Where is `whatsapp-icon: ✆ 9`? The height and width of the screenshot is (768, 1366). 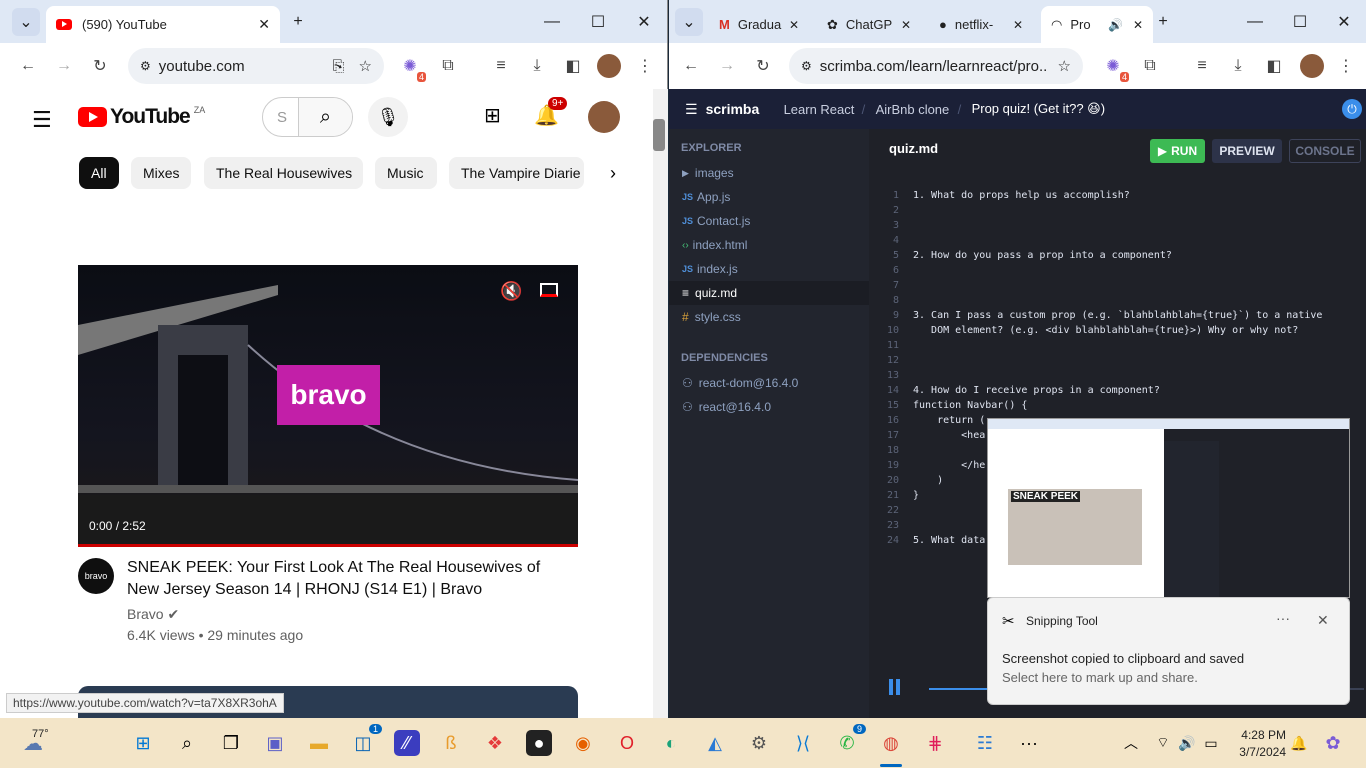
whatsapp-icon: ✆ 9 is located at coordinates (850, 740).